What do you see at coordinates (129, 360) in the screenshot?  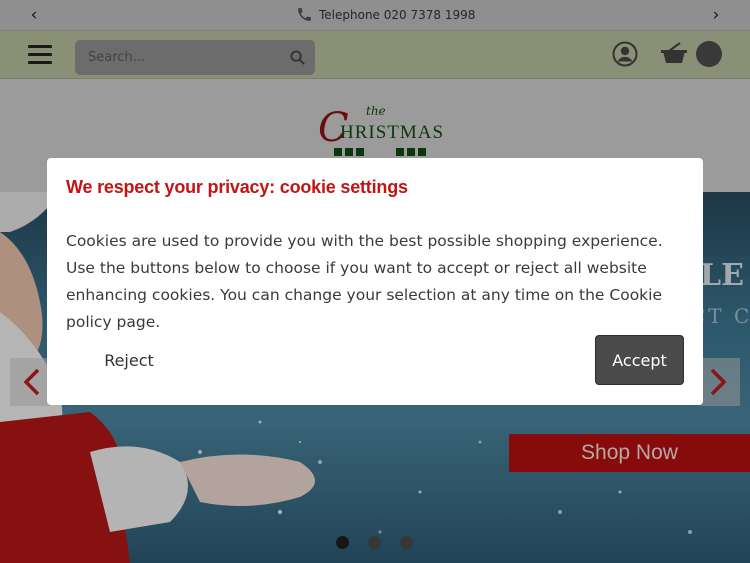 I see `reject-button: Reject` at bounding box center [129, 360].